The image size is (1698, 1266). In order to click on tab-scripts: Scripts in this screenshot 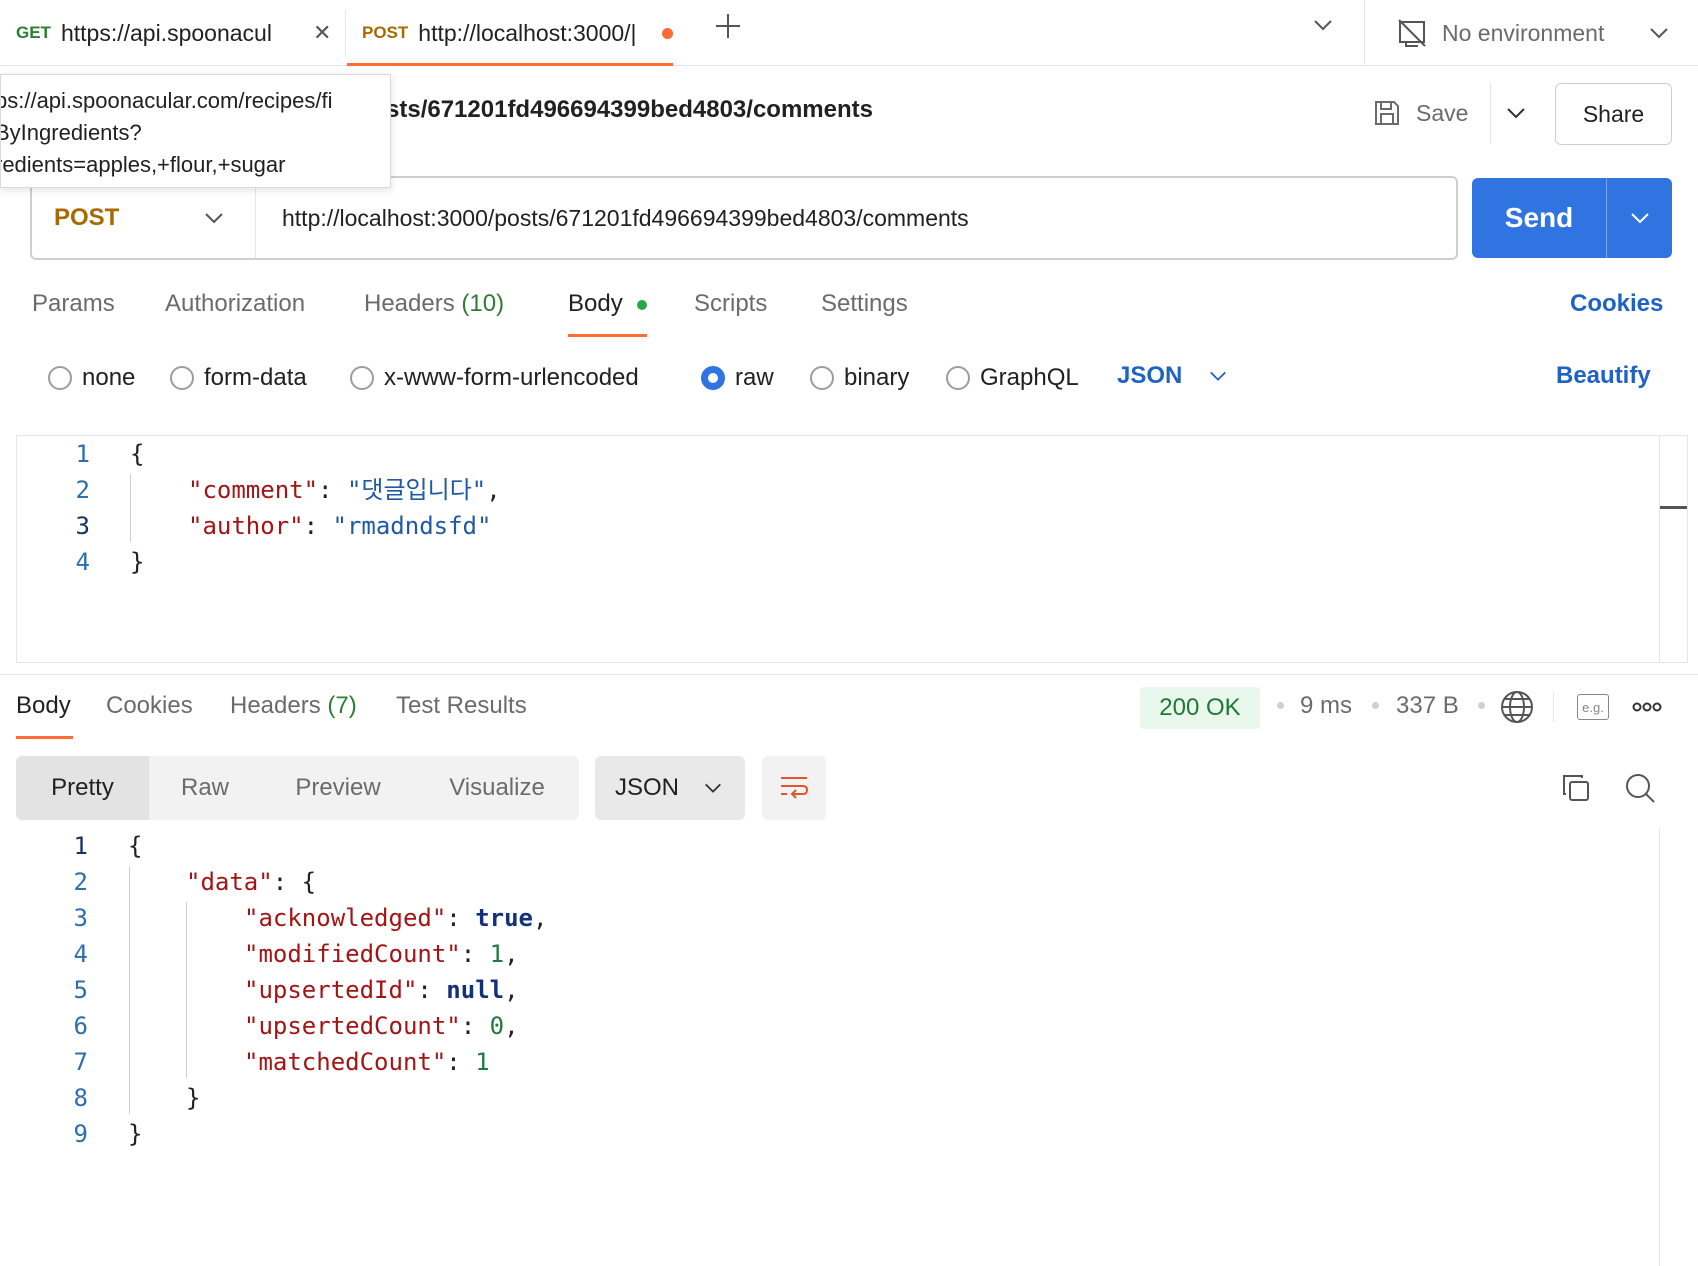, I will do `click(730, 304)`.